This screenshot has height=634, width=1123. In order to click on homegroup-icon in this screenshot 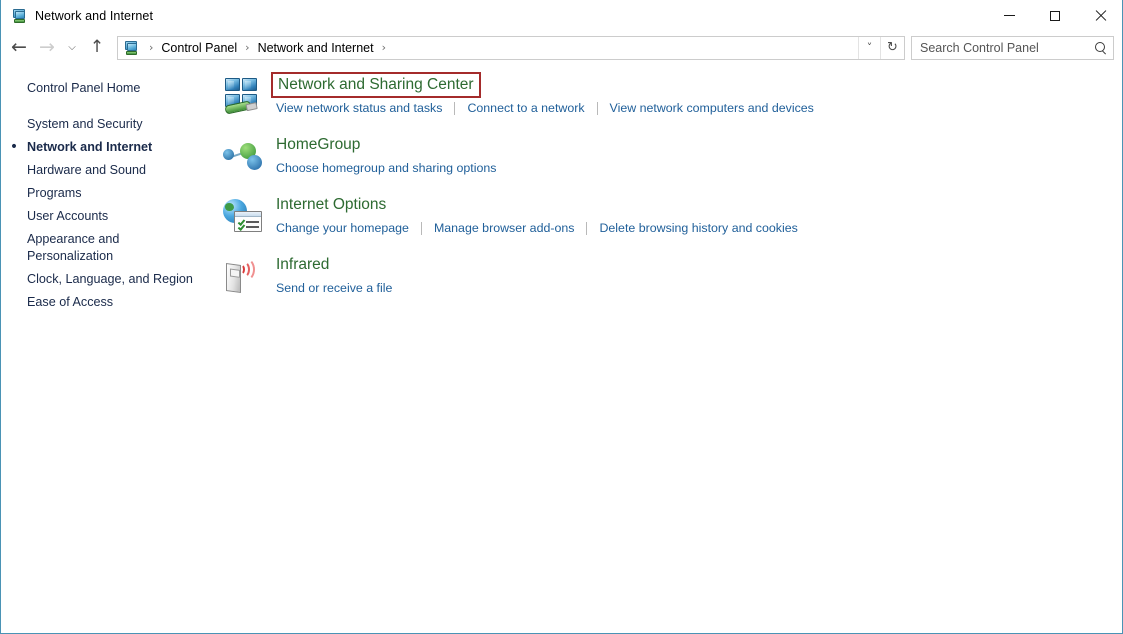, I will do `click(245, 158)`.